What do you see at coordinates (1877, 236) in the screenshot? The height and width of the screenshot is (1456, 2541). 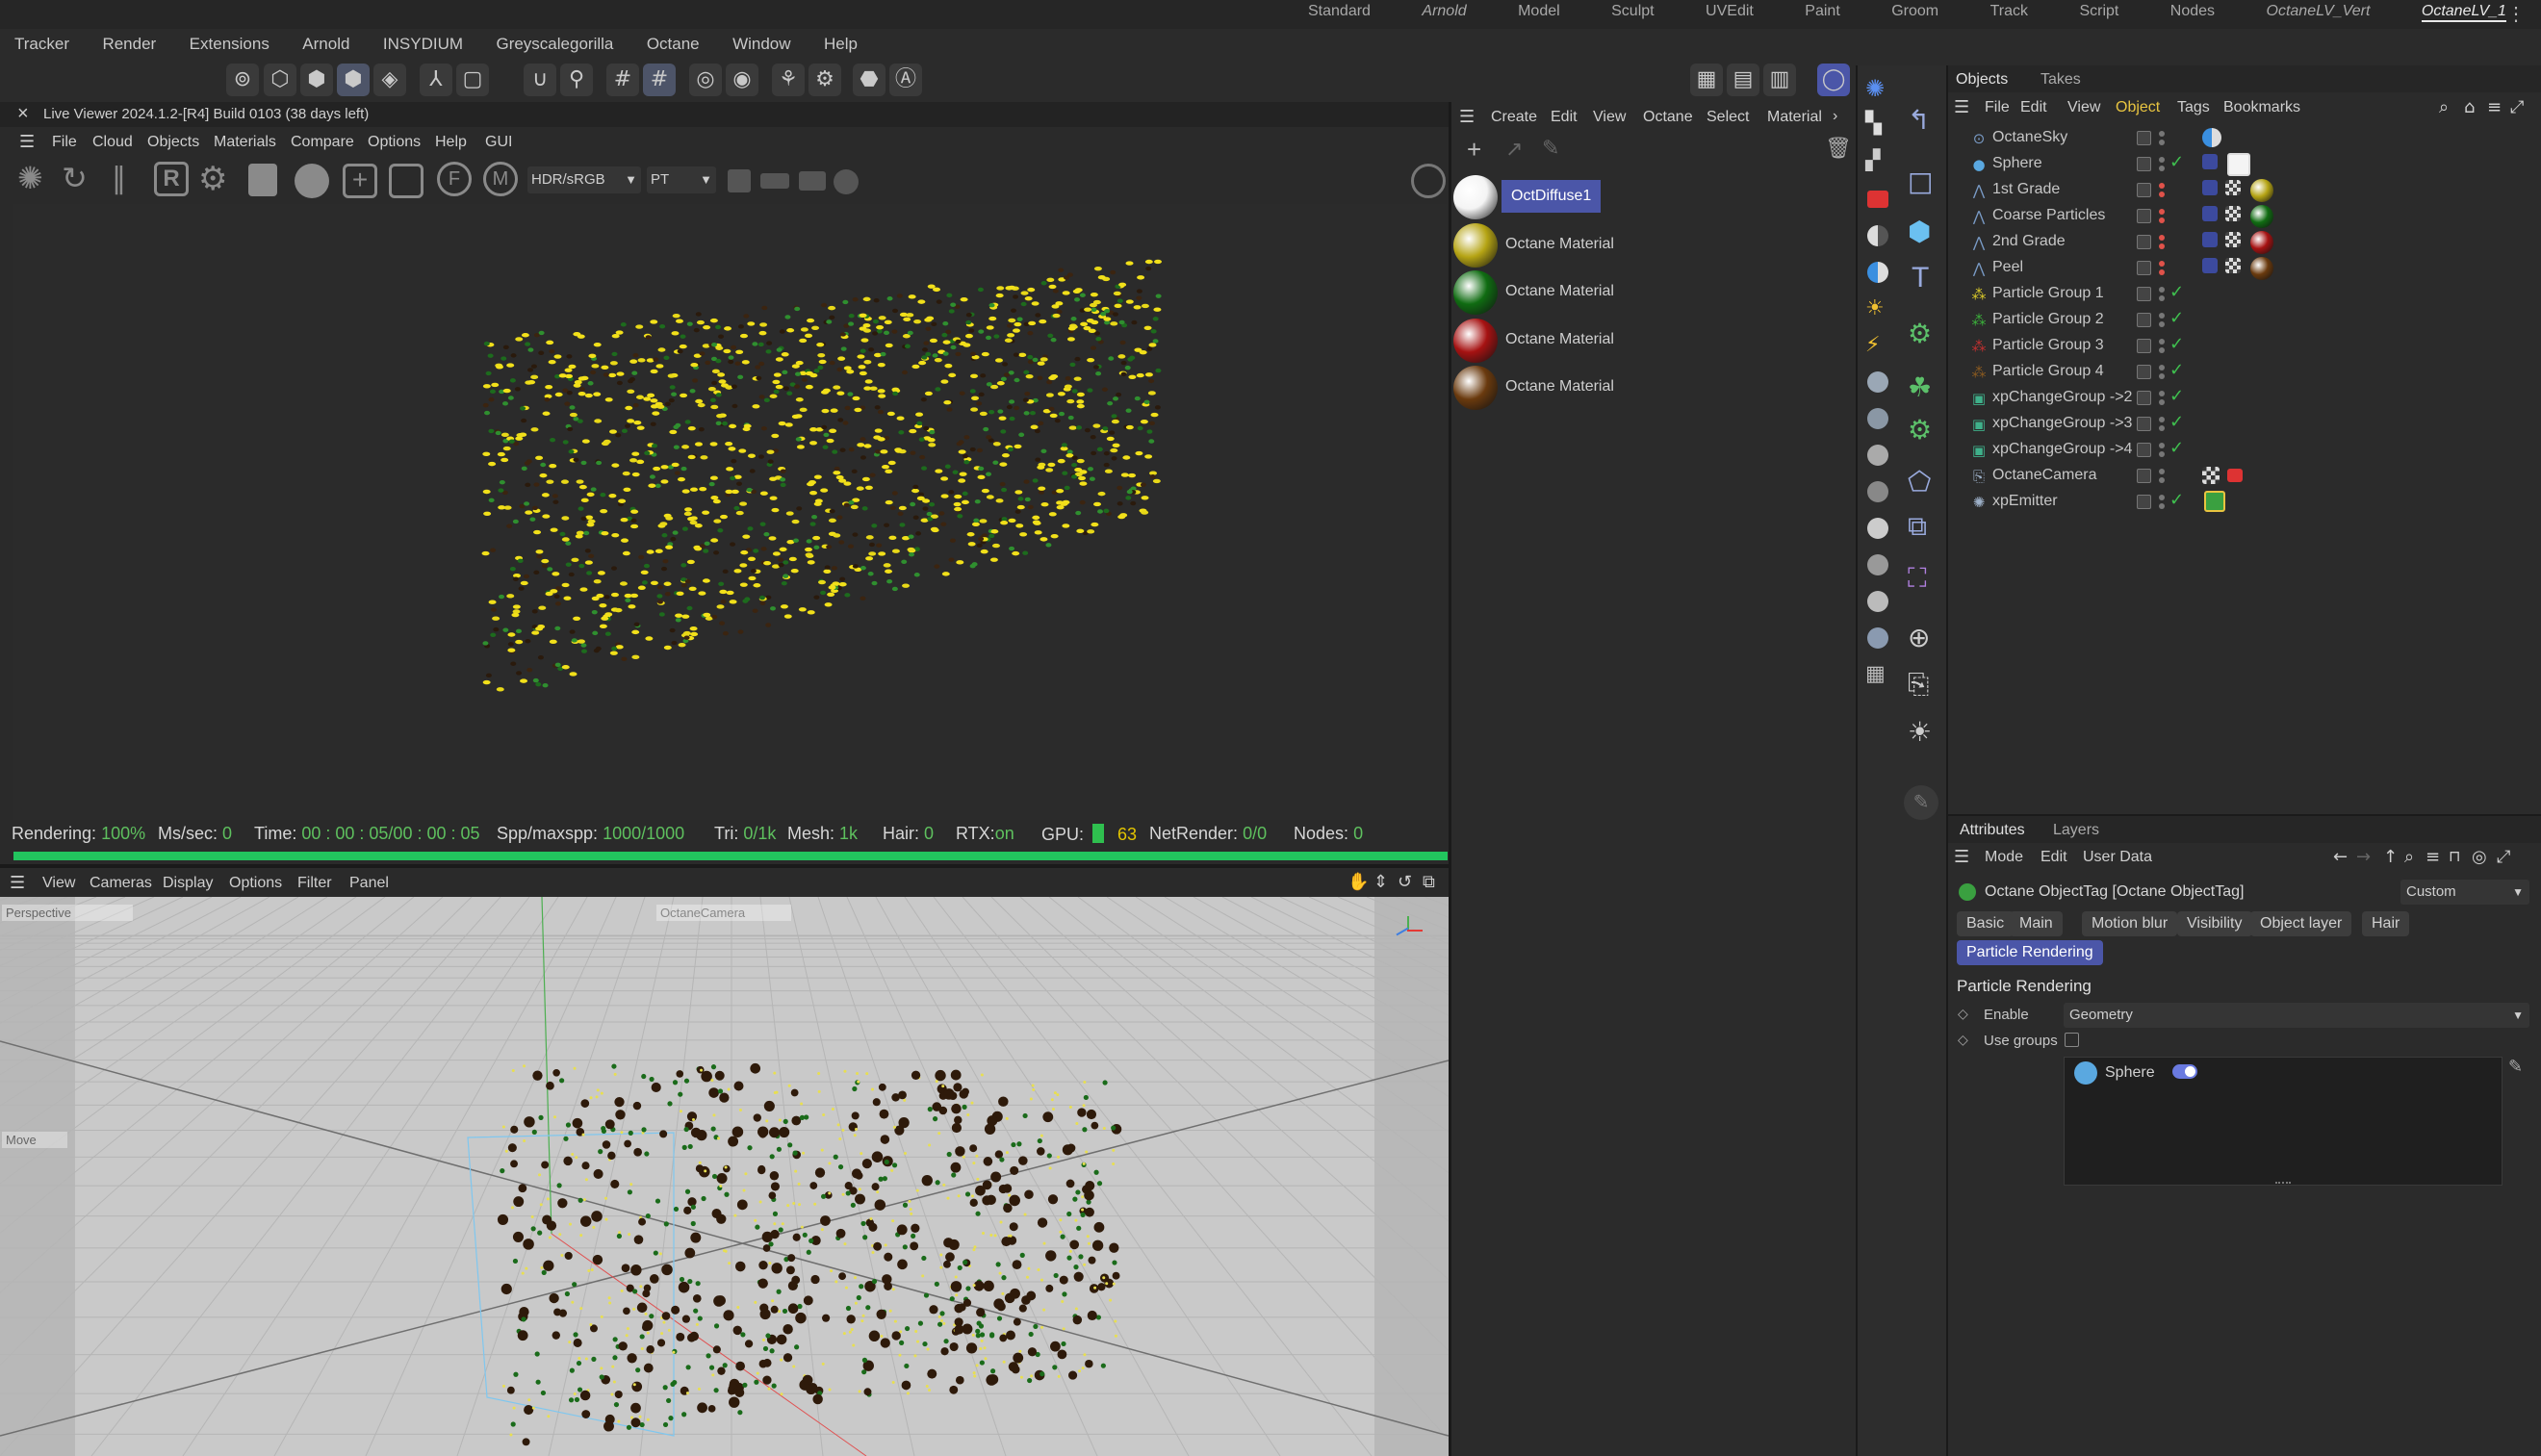 I see `half-circle-icon` at bounding box center [1877, 236].